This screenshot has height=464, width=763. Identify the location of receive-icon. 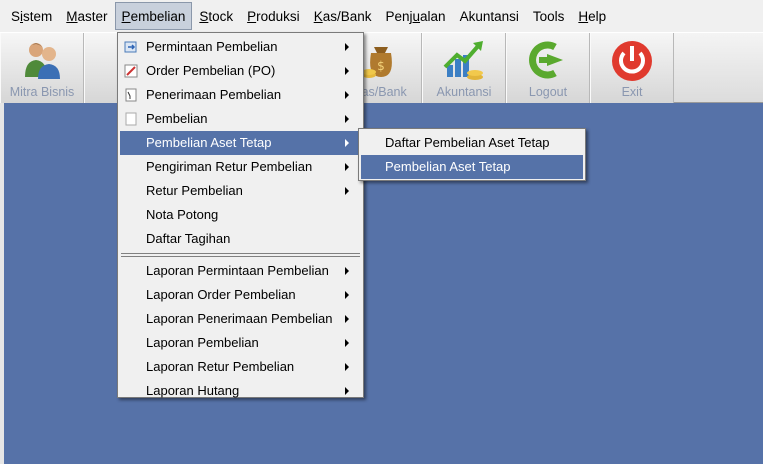
(131, 95).